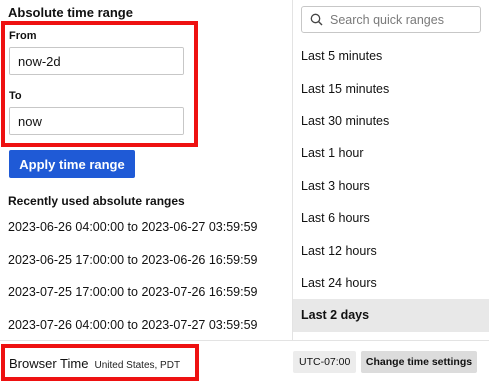 This screenshot has width=489, height=383. What do you see at coordinates (391, 283) in the screenshot?
I see `quick-range-item: Last 24 hours` at bounding box center [391, 283].